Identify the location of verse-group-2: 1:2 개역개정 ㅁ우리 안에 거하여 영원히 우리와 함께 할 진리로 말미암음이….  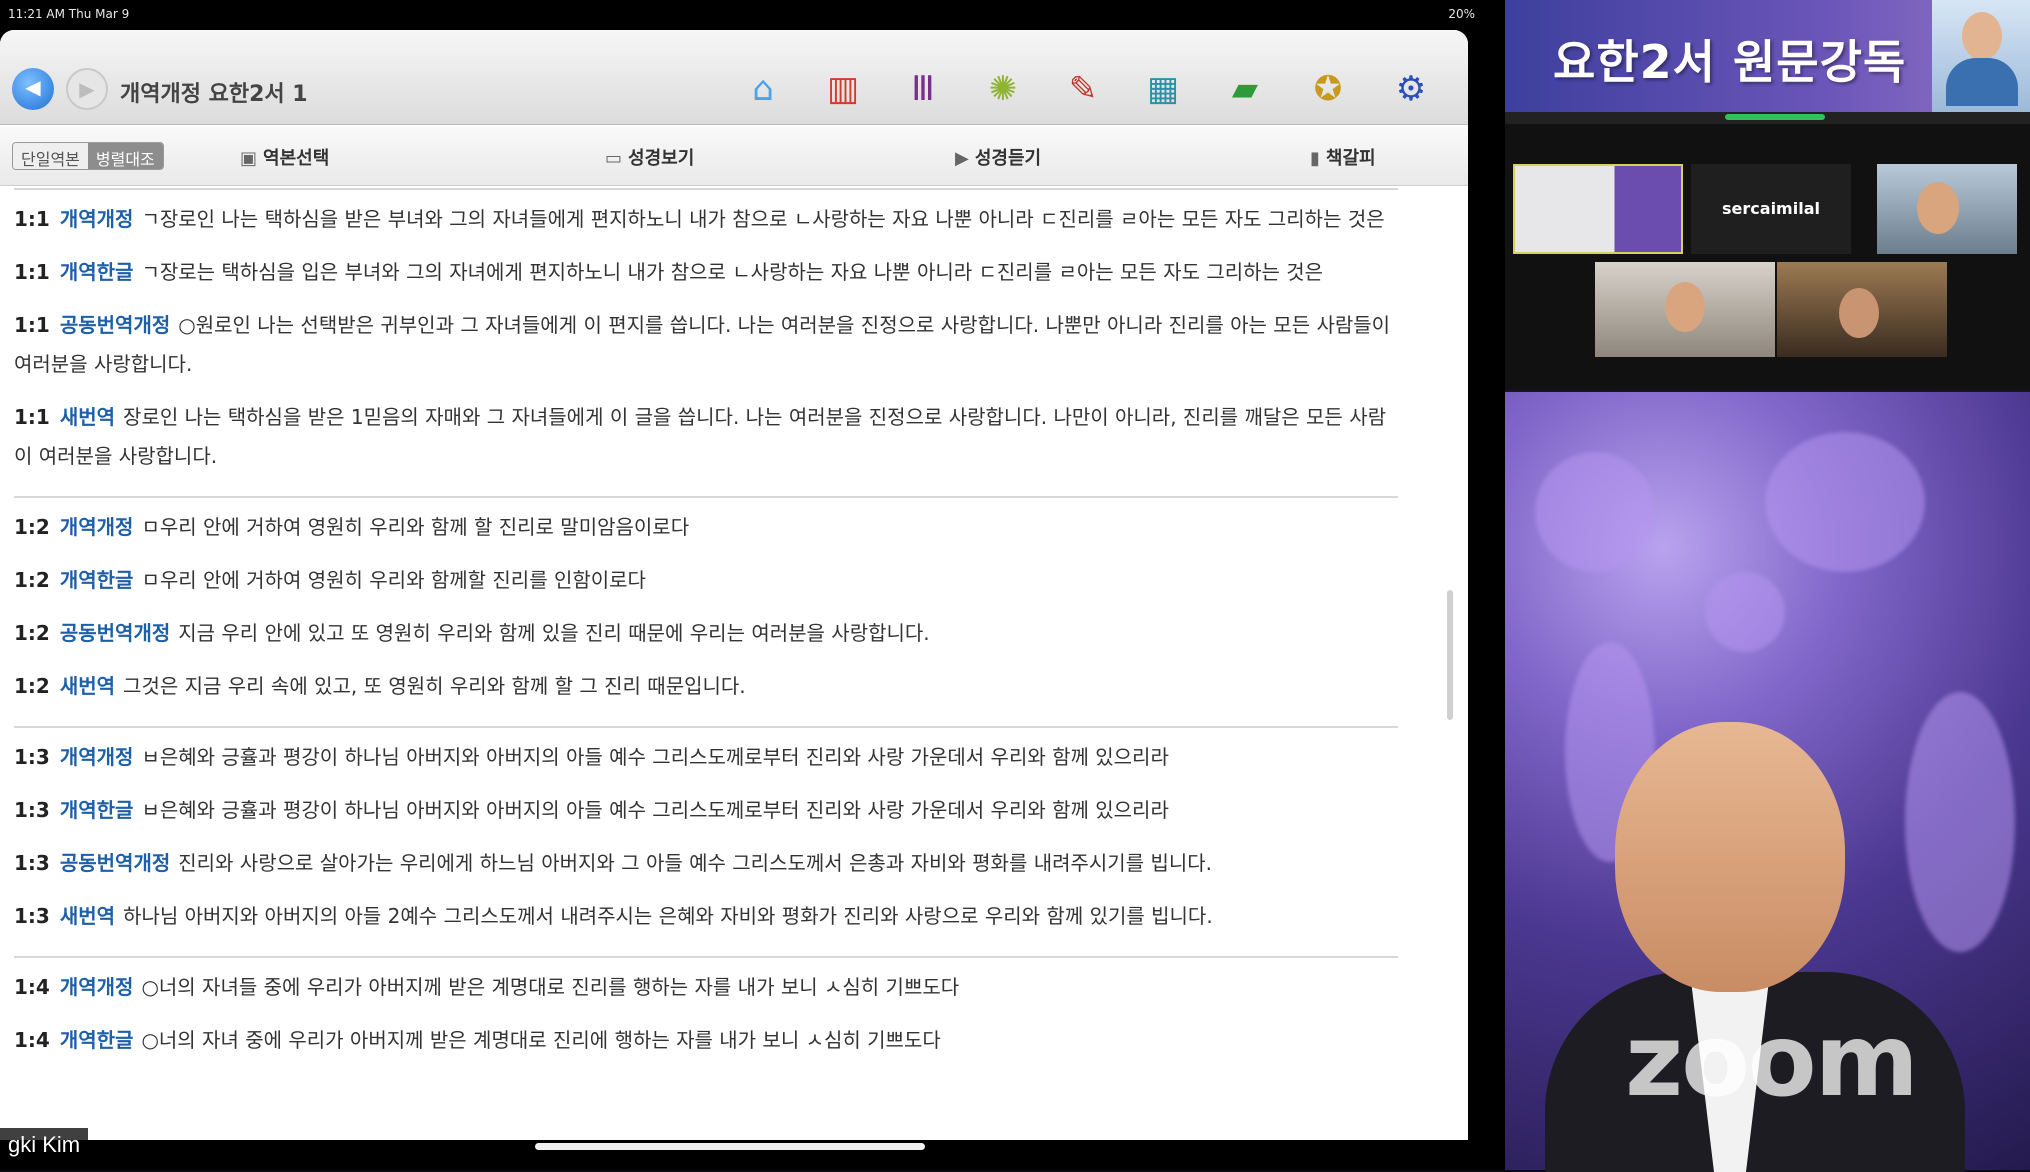
(706, 611).